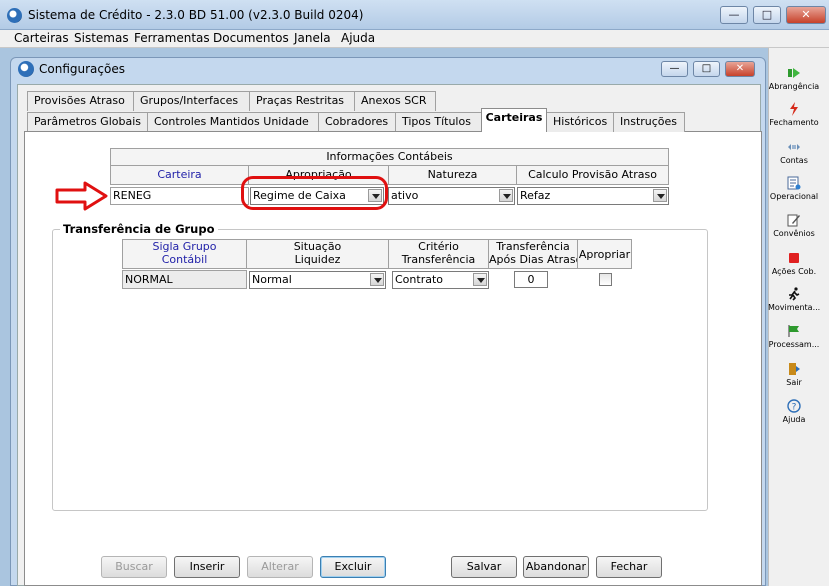 This screenshot has height=586, width=829. What do you see at coordinates (272, 279) in the screenshot?
I see `situacao-value: Normal` at bounding box center [272, 279].